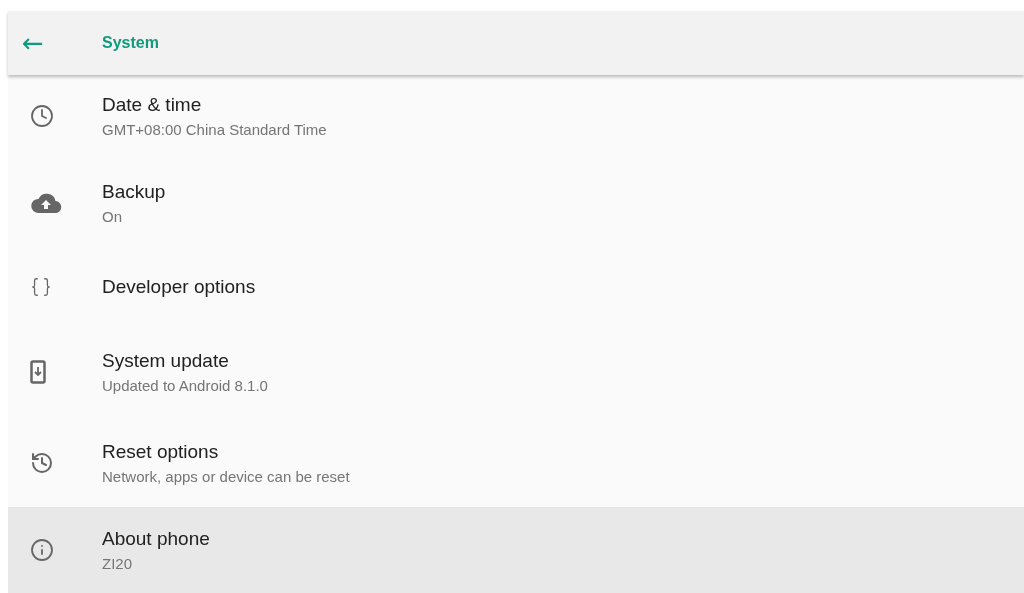 The image size is (1024, 593). I want to click on phone-download-icon, so click(38, 372).